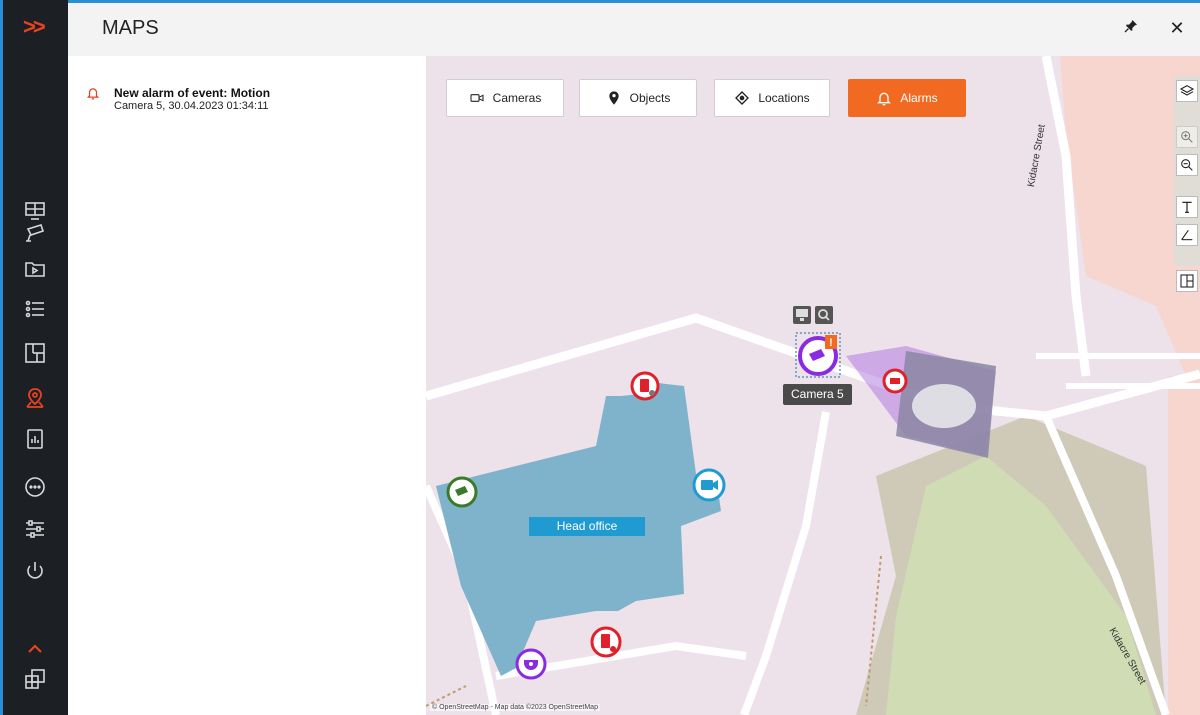 This screenshot has width=1200, height=715. I want to click on filter-label: Alarms, so click(919, 98).